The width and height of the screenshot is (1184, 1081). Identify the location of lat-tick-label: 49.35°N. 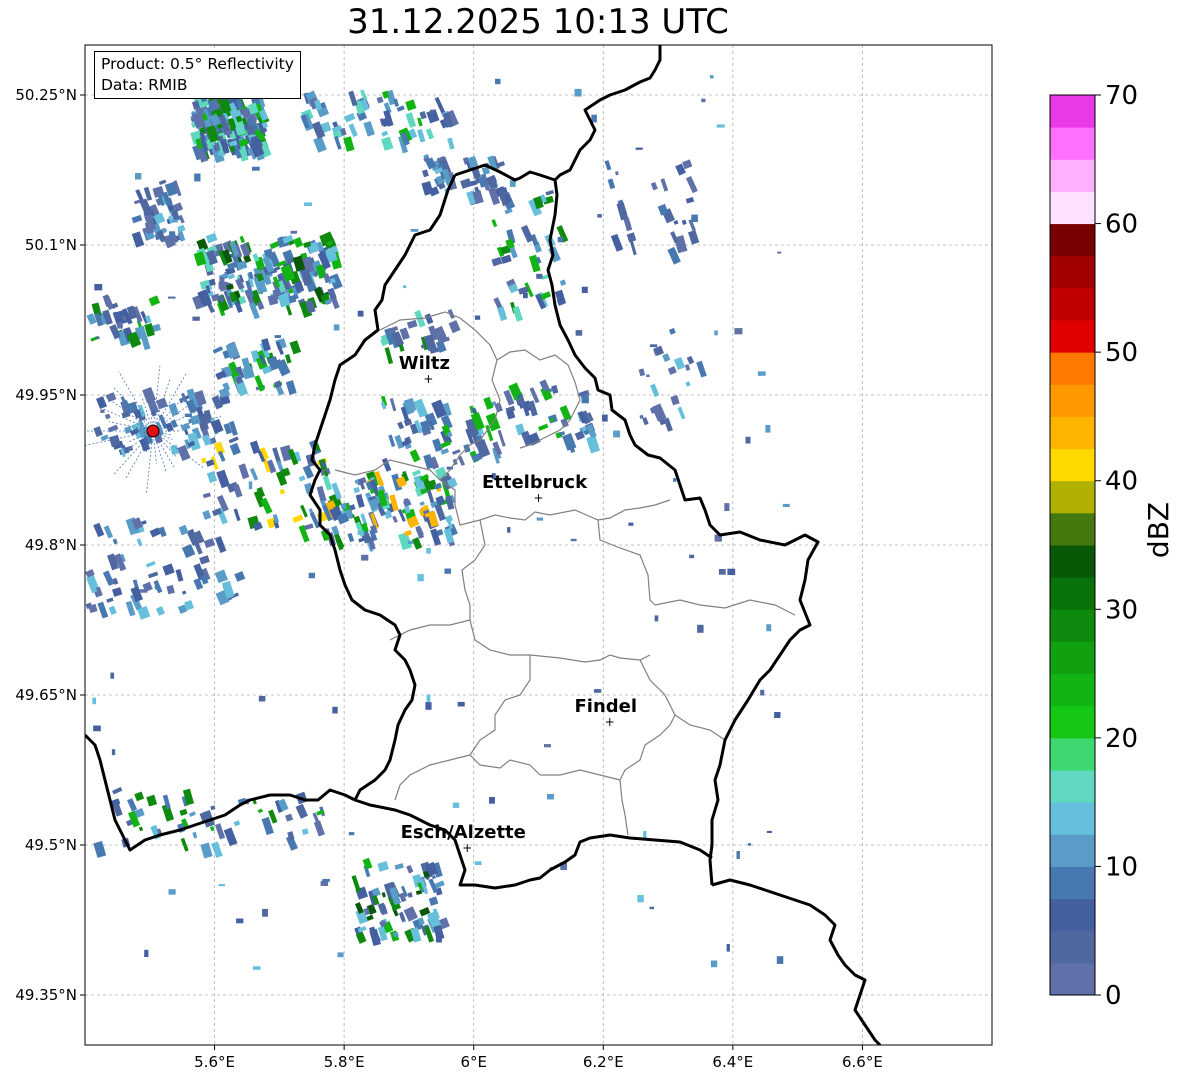
(46, 995).